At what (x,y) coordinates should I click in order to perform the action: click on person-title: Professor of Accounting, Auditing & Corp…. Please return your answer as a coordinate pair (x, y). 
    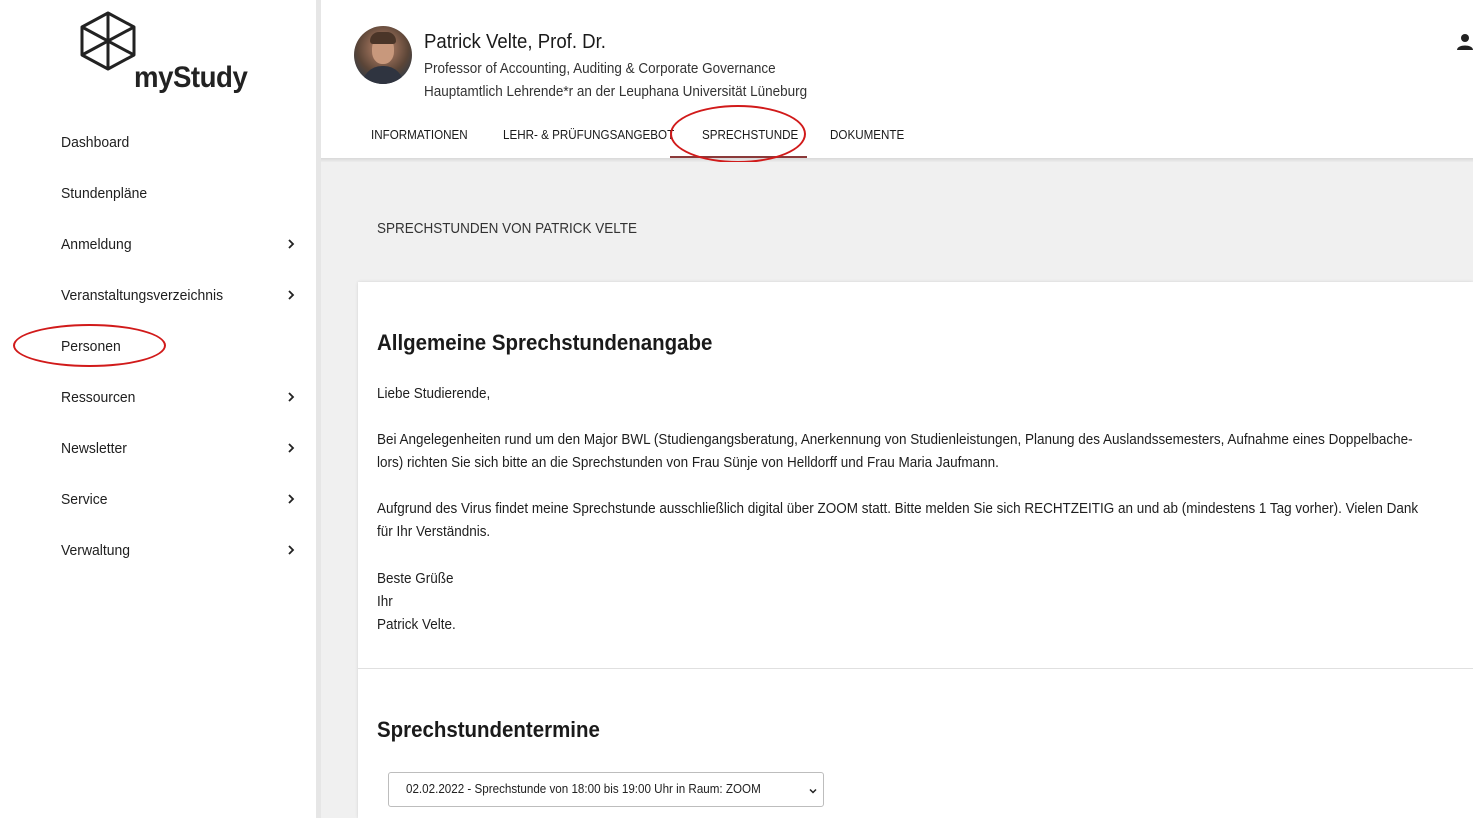
    Looking at the image, I should click on (600, 69).